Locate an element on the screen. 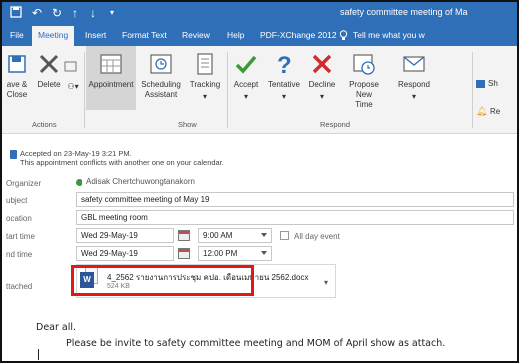 The width and height of the screenshot is (519, 363). tentative-dropdown-icon: ▾ is located at coordinates (283, 96).